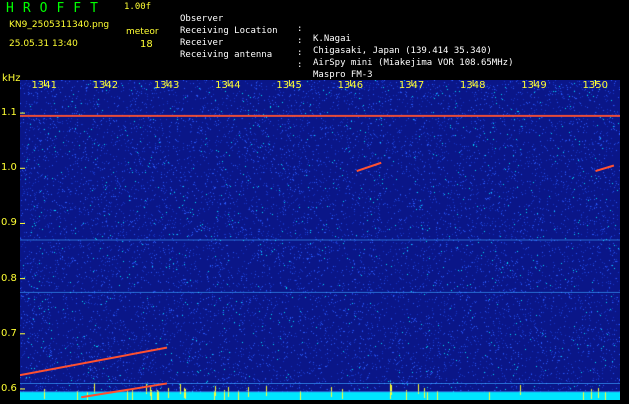 This screenshot has height=404, width=629. Describe the element at coordinates (11, 78) in the screenshot. I see `y-axis-unit-label: kHz` at that location.